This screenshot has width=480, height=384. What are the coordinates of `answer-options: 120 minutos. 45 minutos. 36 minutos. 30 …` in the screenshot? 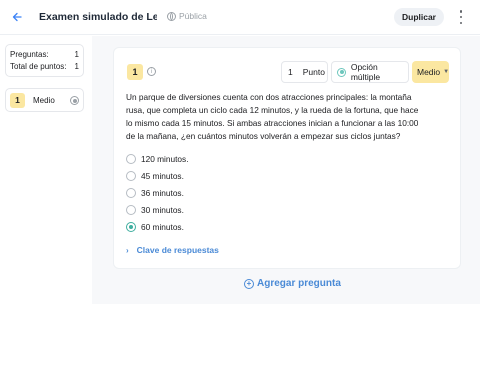 It's located at (226, 192).